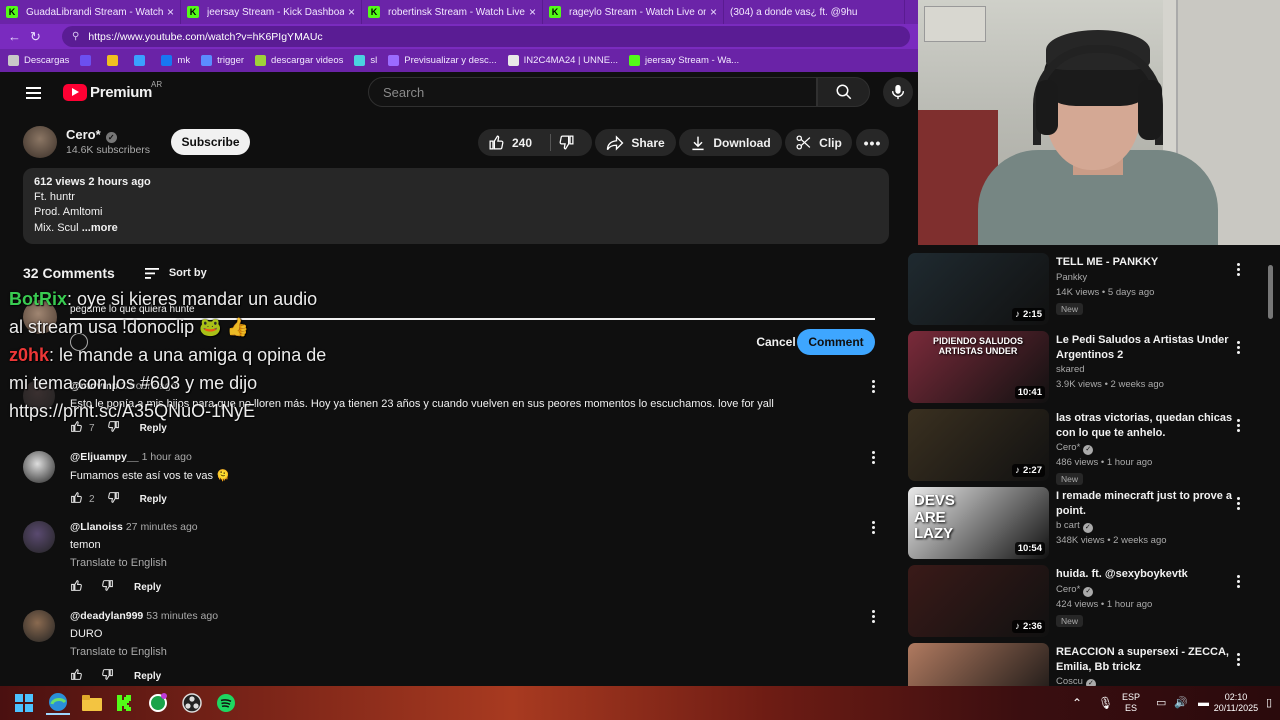 The width and height of the screenshot is (1280, 720). I want to click on browser-tab: K GuadaLibrandi Stream - Watch Li ×, so click(90, 12).